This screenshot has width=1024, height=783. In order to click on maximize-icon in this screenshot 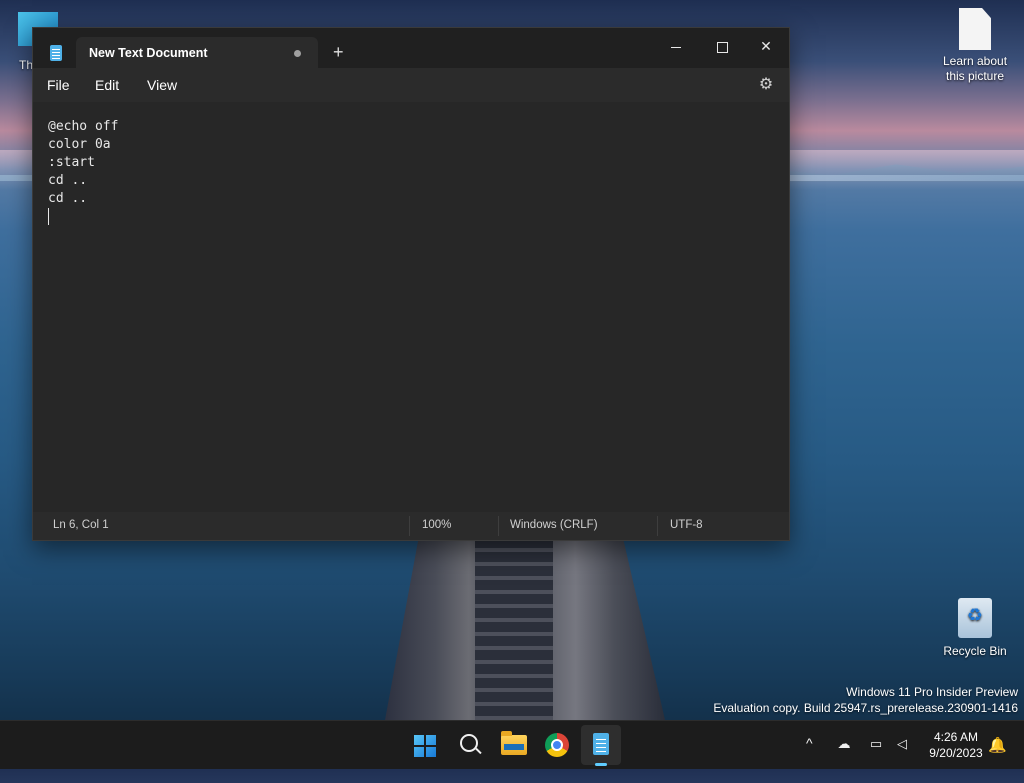, I will do `click(722, 47)`.